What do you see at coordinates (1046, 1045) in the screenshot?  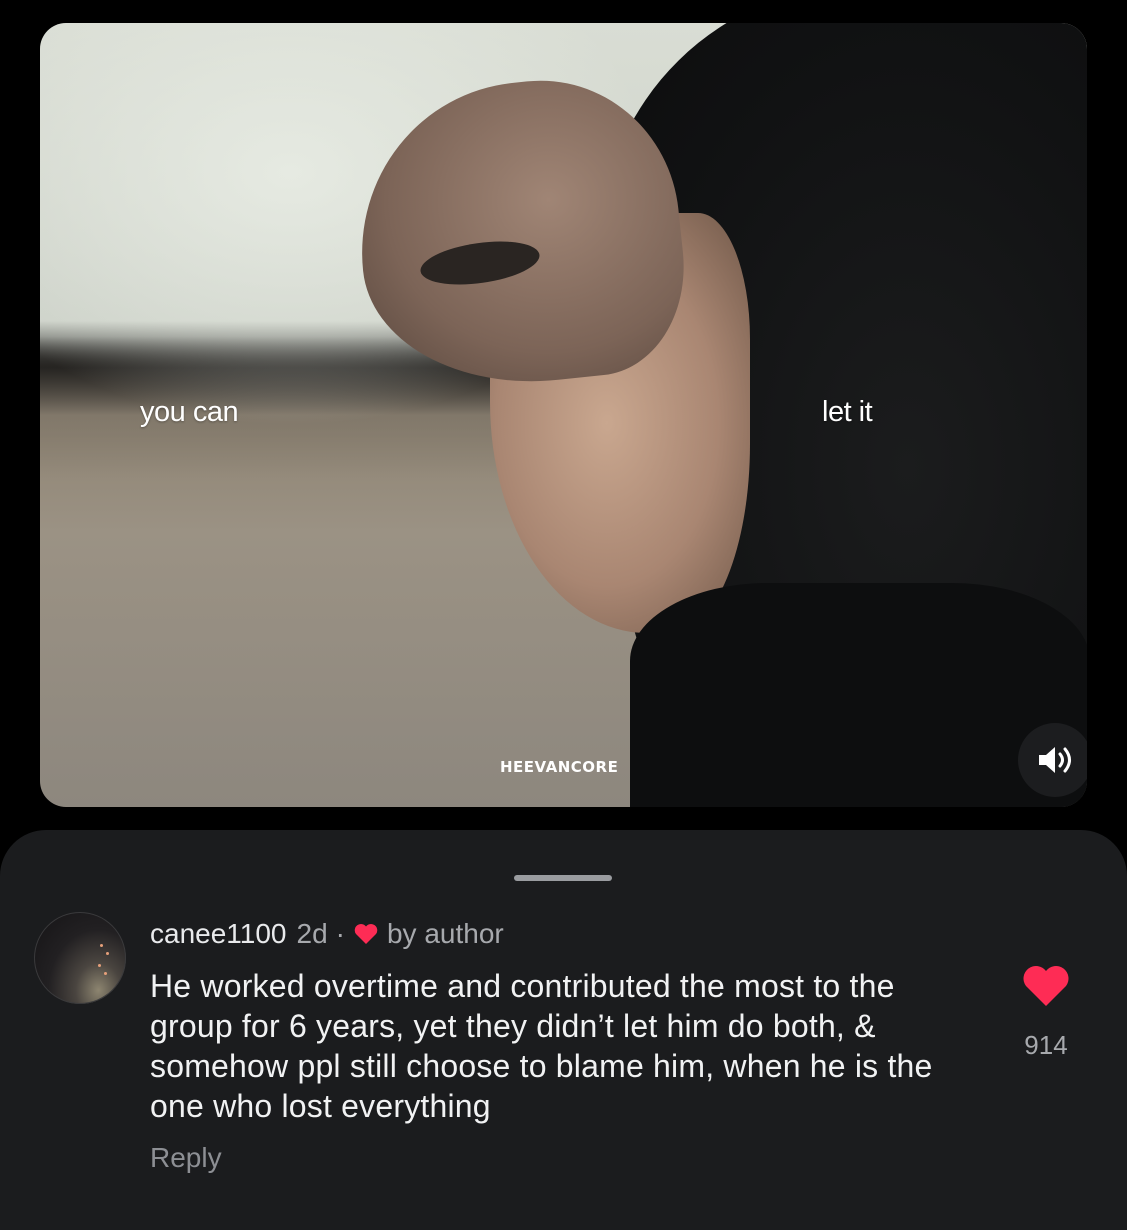 I see `like-count: 914` at bounding box center [1046, 1045].